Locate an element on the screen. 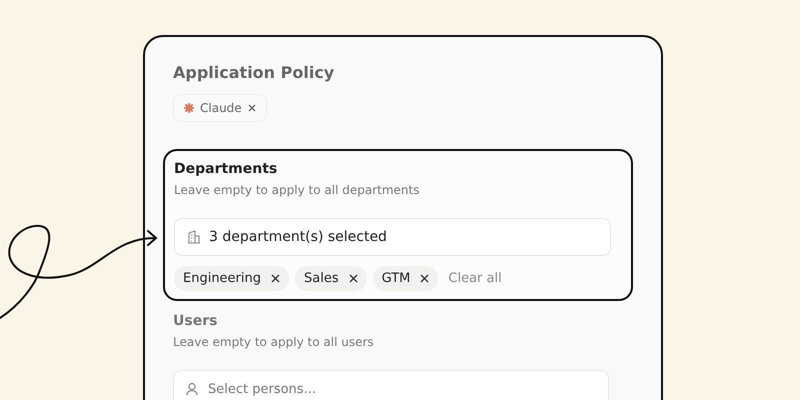 The image size is (800, 400). policy-title: Application Policy is located at coordinates (254, 72).